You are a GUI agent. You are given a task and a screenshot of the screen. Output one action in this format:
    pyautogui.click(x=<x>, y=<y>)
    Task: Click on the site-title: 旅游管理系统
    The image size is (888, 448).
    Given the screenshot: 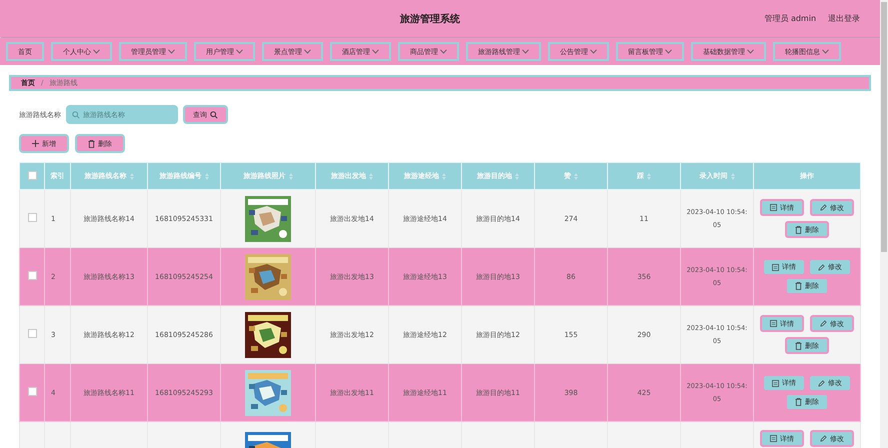 What is the action you would take?
    pyautogui.click(x=429, y=19)
    